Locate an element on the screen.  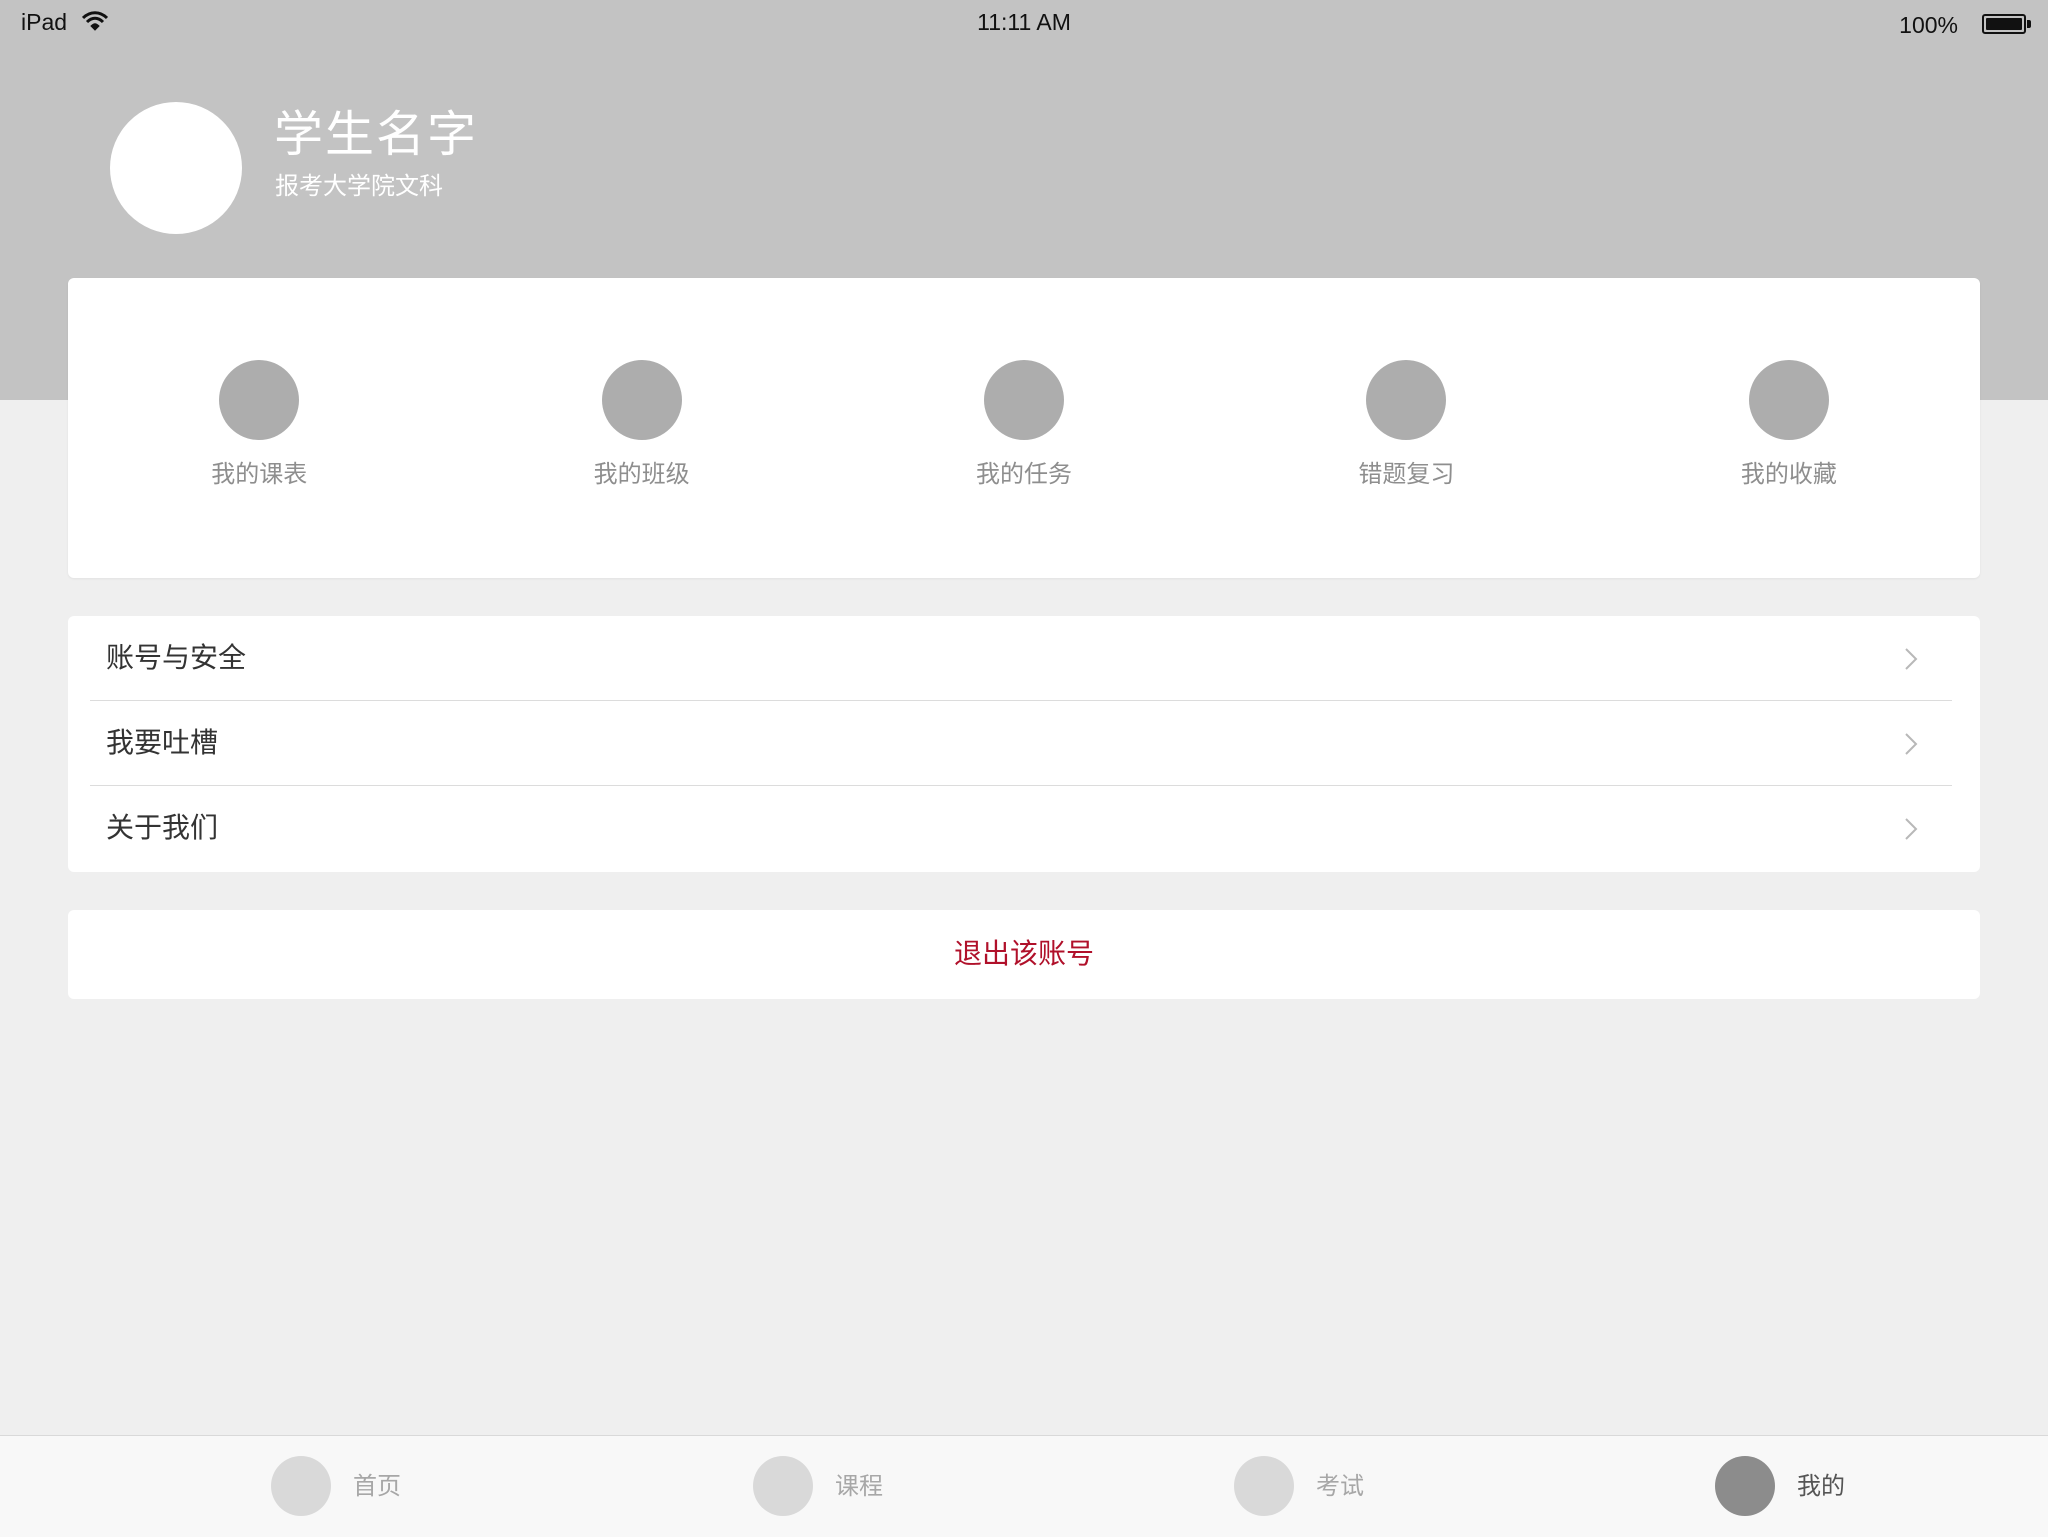
shortcut-my-schedule: 我的课表 is located at coordinates (259, 428).